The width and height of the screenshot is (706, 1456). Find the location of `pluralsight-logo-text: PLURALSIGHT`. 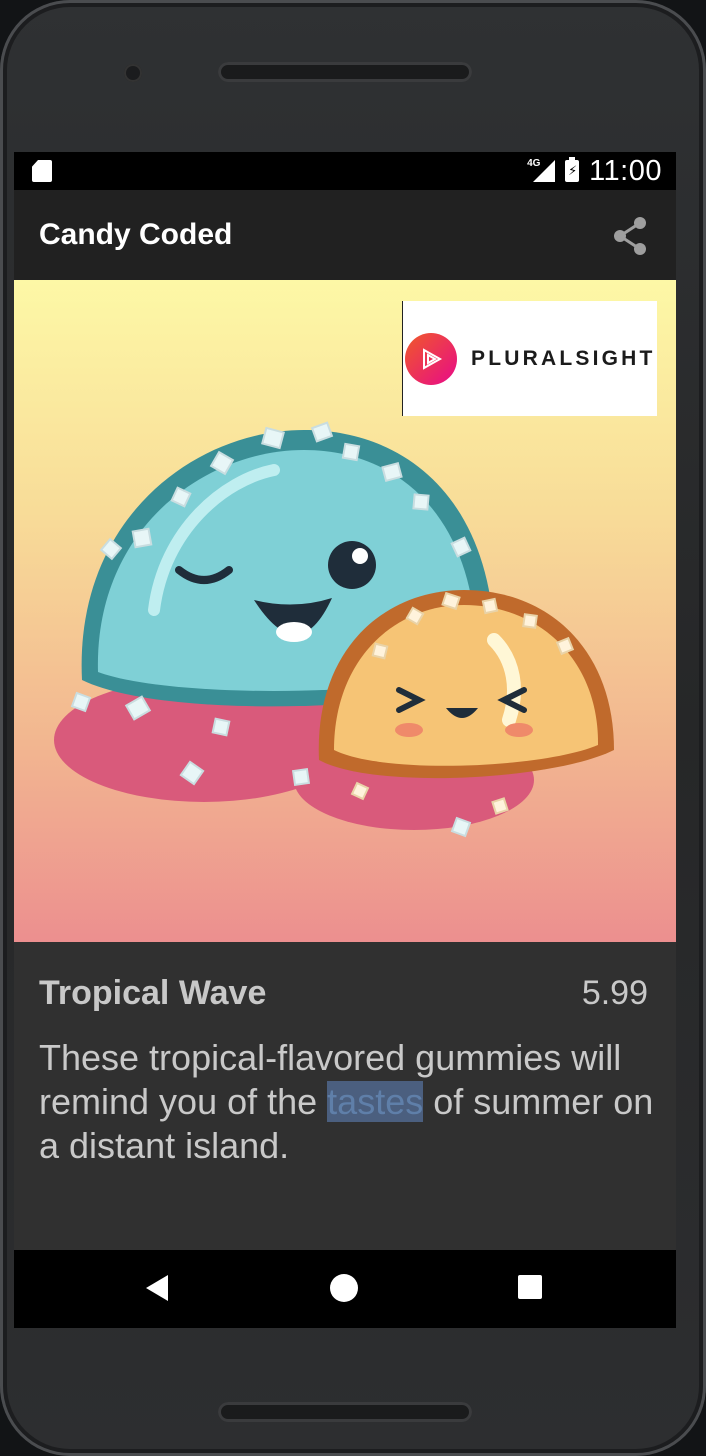

pluralsight-logo-text: PLURALSIGHT is located at coordinates (563, 358).